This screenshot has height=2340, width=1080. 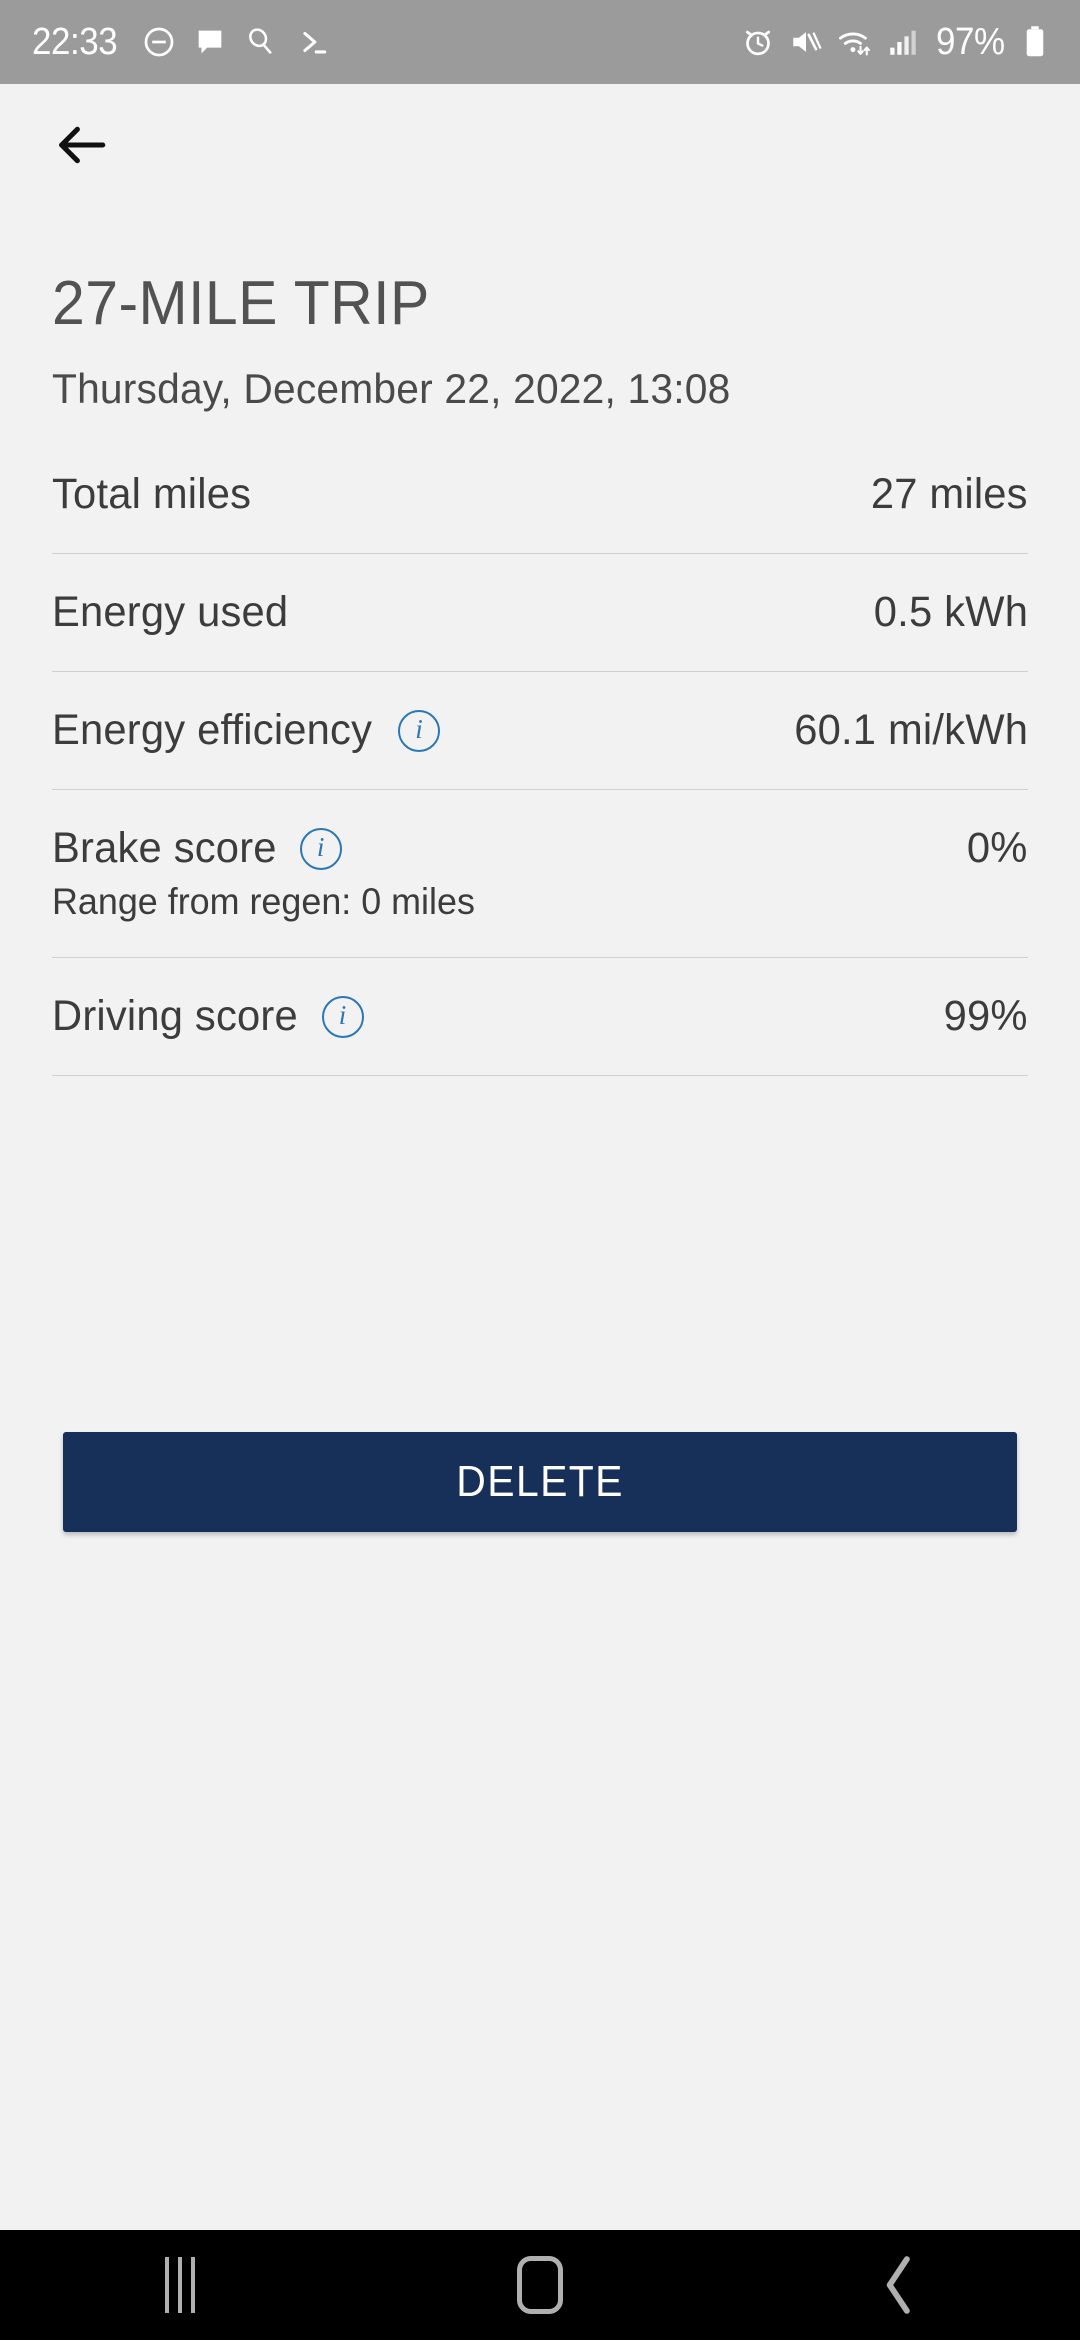 What do you see at coordinates (540, 144) in the screenshot?
I see `app-bar` at bounding box center [540, 144].